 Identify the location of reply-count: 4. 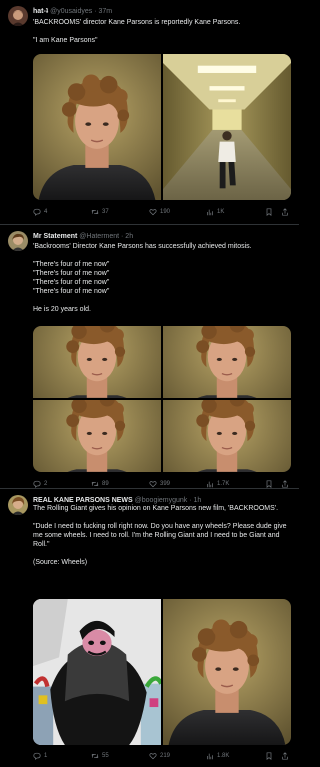
(46, 212).